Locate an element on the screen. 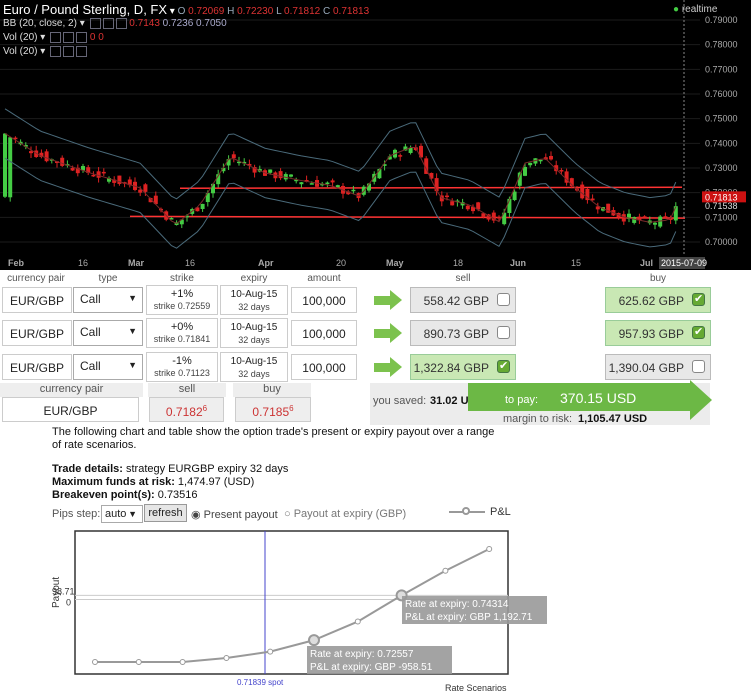  price-axis-label: 0.78000 is located at coordinates (721, 45).